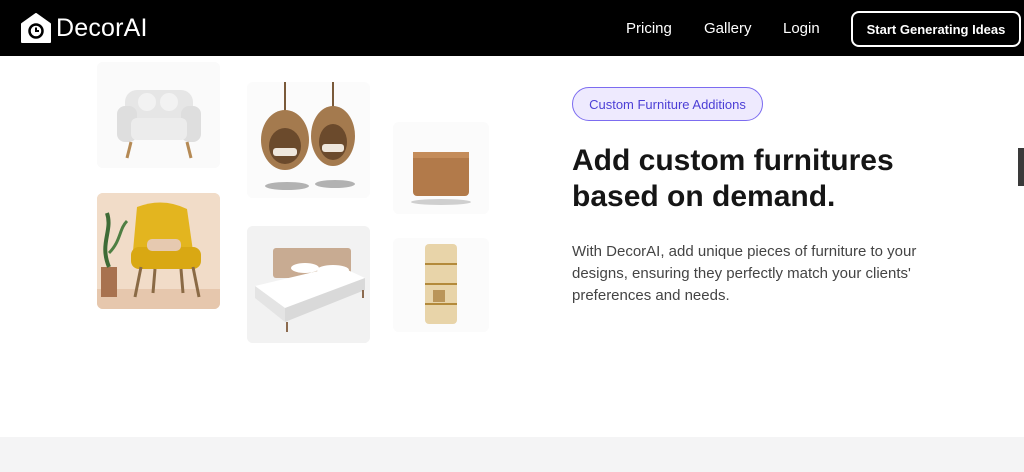  Describe the element at coordinates (158, 115) in the screenshot. I see `furniture-image-white-armchair` at that location.